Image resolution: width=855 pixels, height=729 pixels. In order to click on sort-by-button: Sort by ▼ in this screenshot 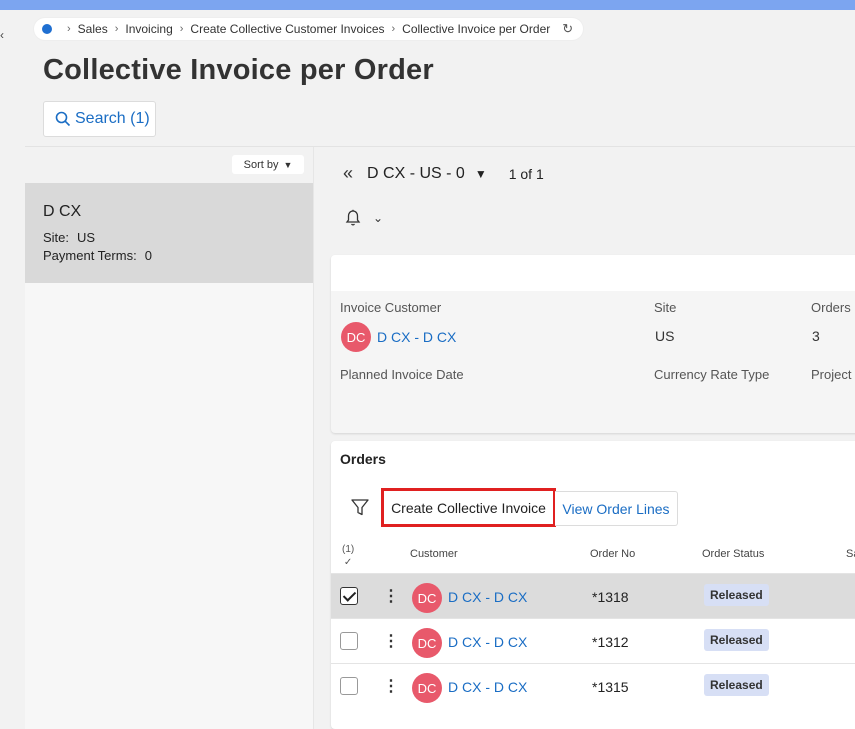, I will do `click(268, 164)`.